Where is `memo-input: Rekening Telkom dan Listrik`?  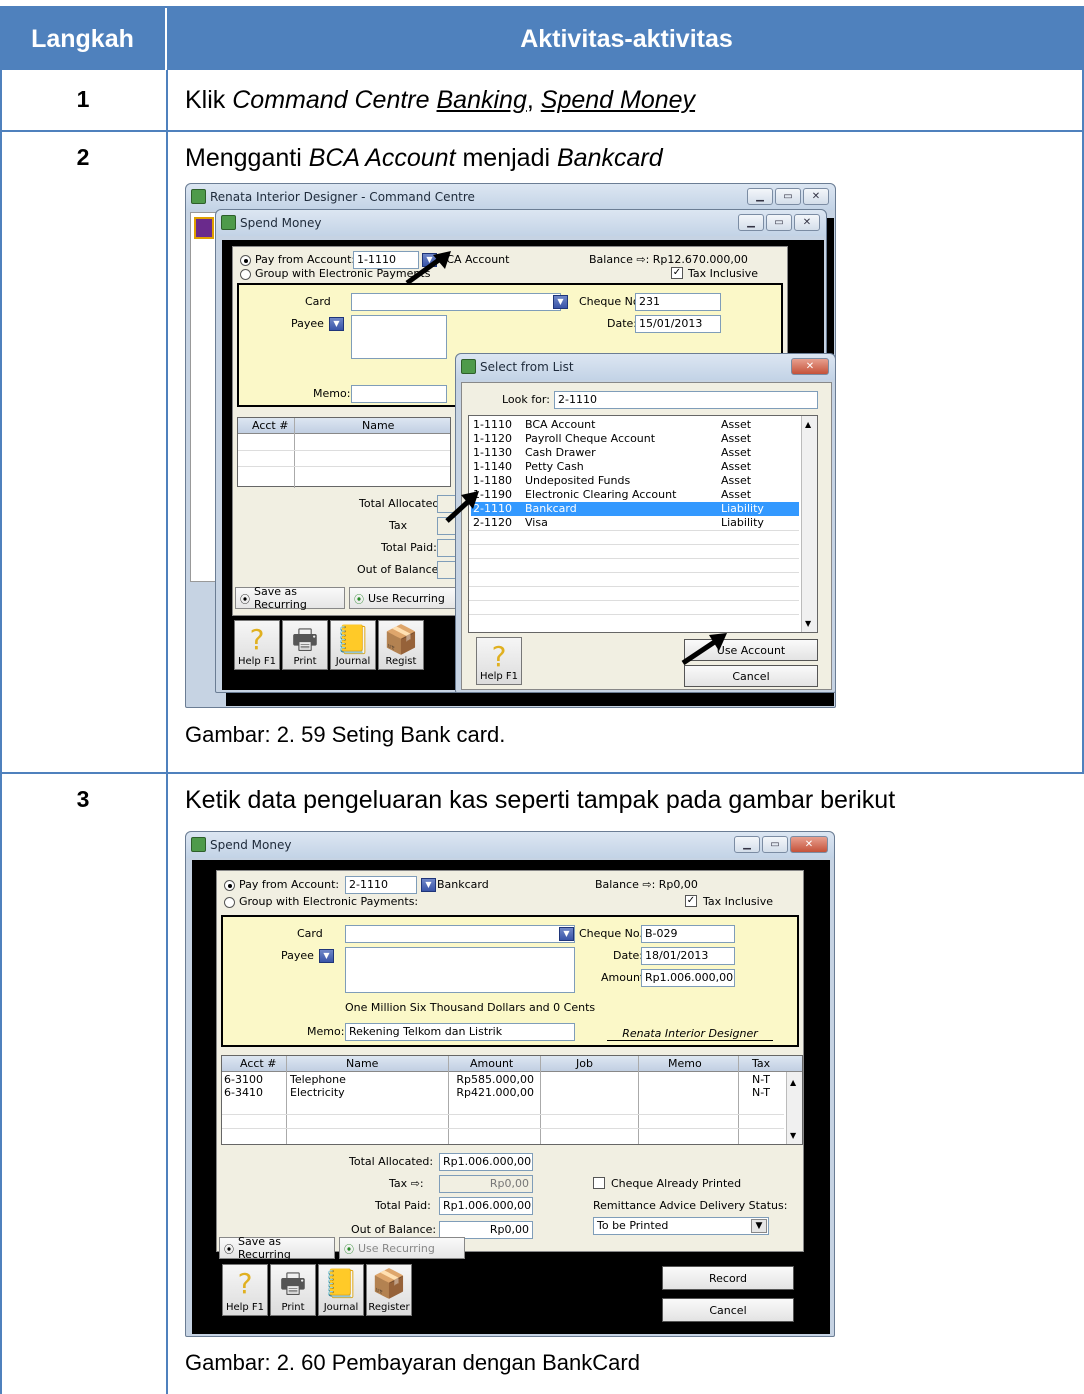 memo-input: Rekening Telkom dan Listrik is located at coordinates (460, 1032).